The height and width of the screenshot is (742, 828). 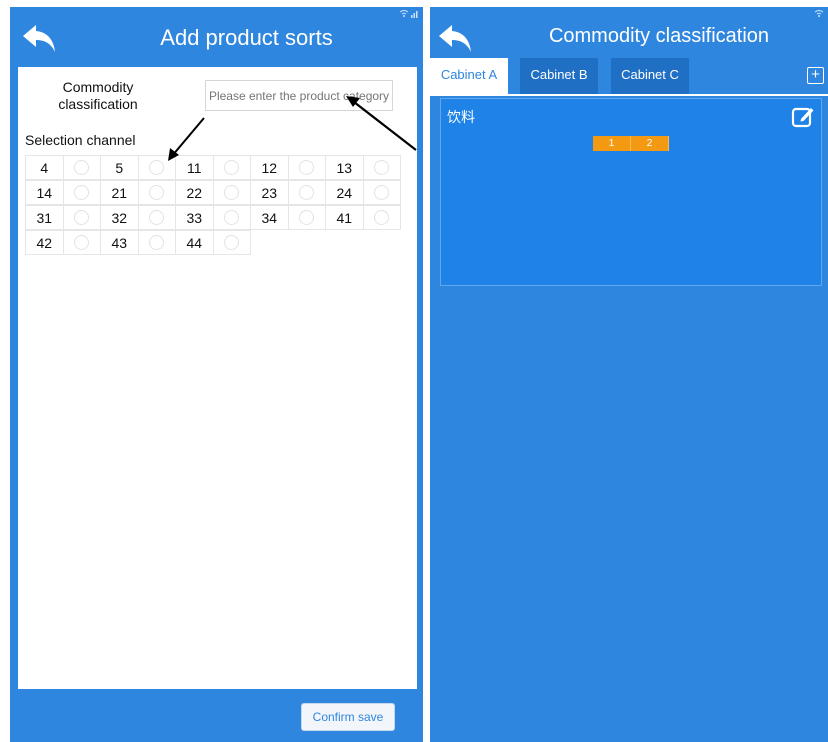 What do you see at coordinates (269, 217) in the screenshot?
I see `channel-number: 34` at bounding box center [269, 217].